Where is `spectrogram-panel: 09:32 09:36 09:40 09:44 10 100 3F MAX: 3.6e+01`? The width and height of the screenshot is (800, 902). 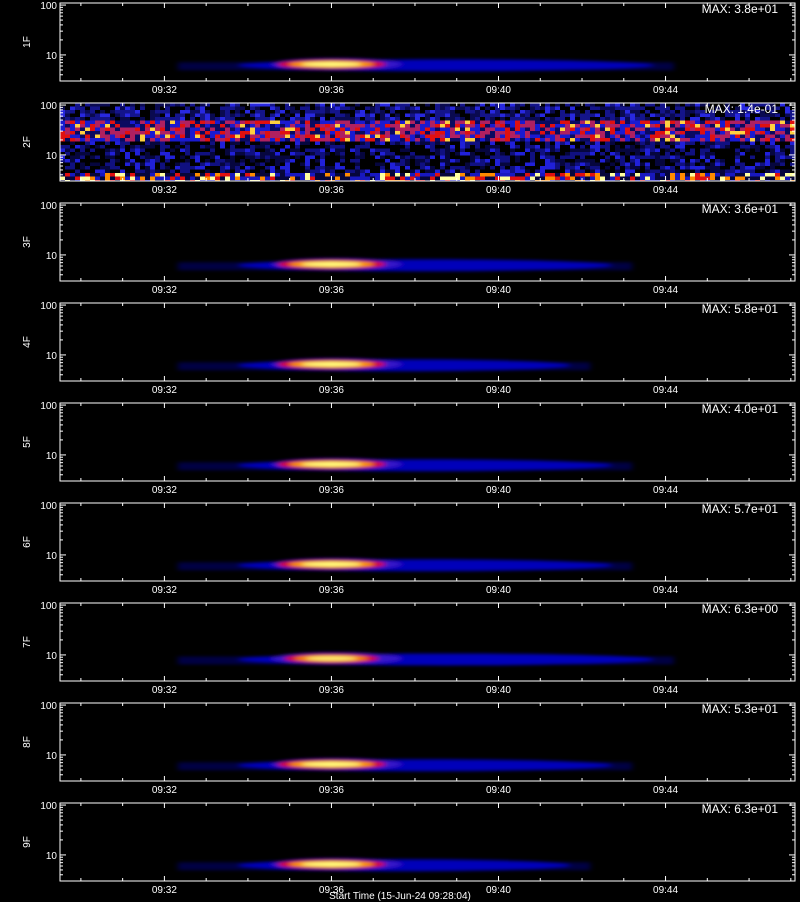 spectrogram-panel: 09:32 09:36 09:40 09:44 10 100 3F MAX: 3.6e+01 is located at coordinates (400, 250).